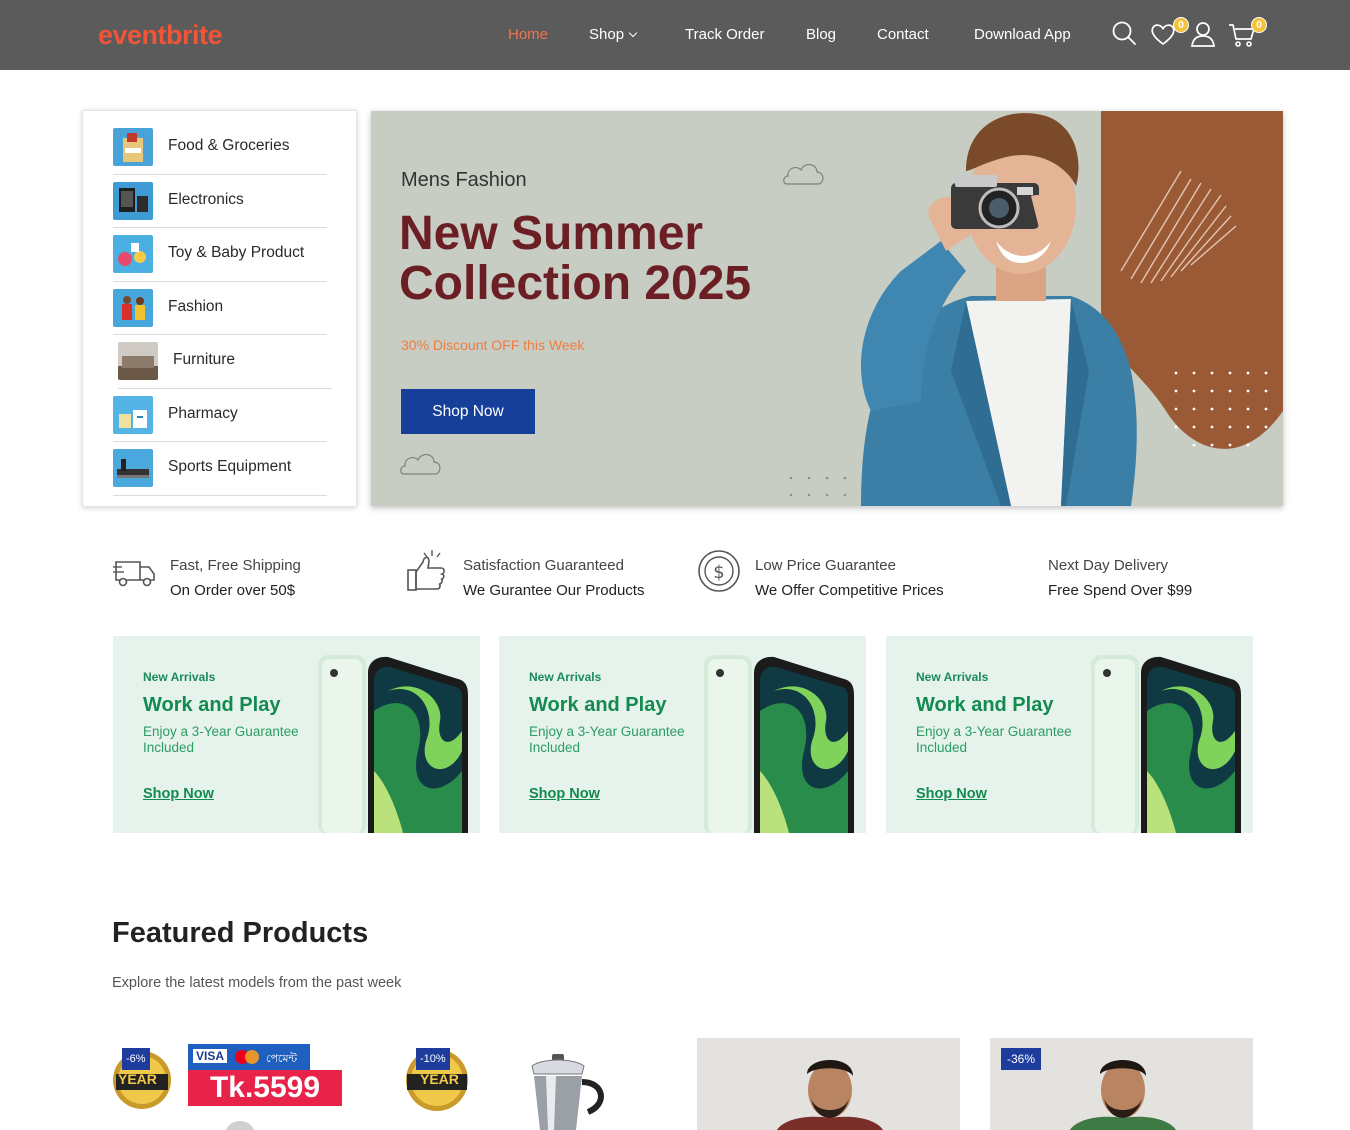 Image resolution: width=1350 pixels, height=1130 pixels. I want to click on feature-subtitle: Free Spend Over $99, so click(1120, 590).